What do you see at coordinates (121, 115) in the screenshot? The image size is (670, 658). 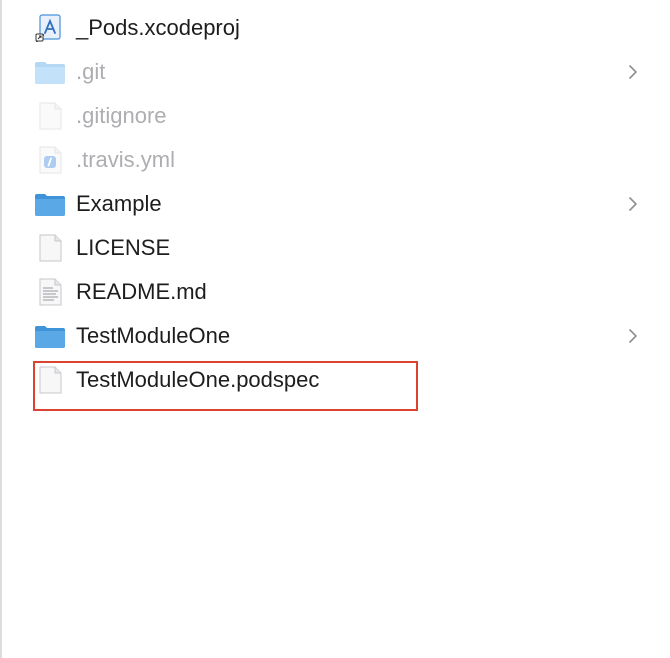 I see `file-name: .gitignore` at bounding box center [121, 115].